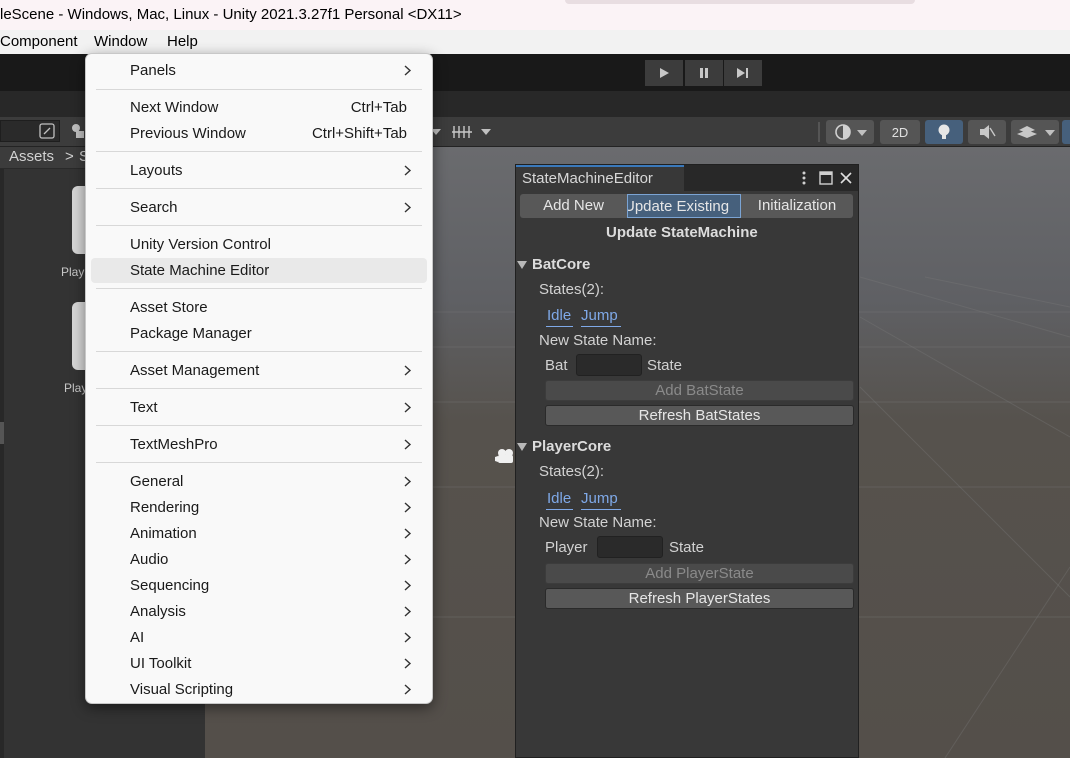  What do you see at coordinates (259, 481) in the screenshot?
I see `menu-item-general: General` at bounding box center [259, 481].